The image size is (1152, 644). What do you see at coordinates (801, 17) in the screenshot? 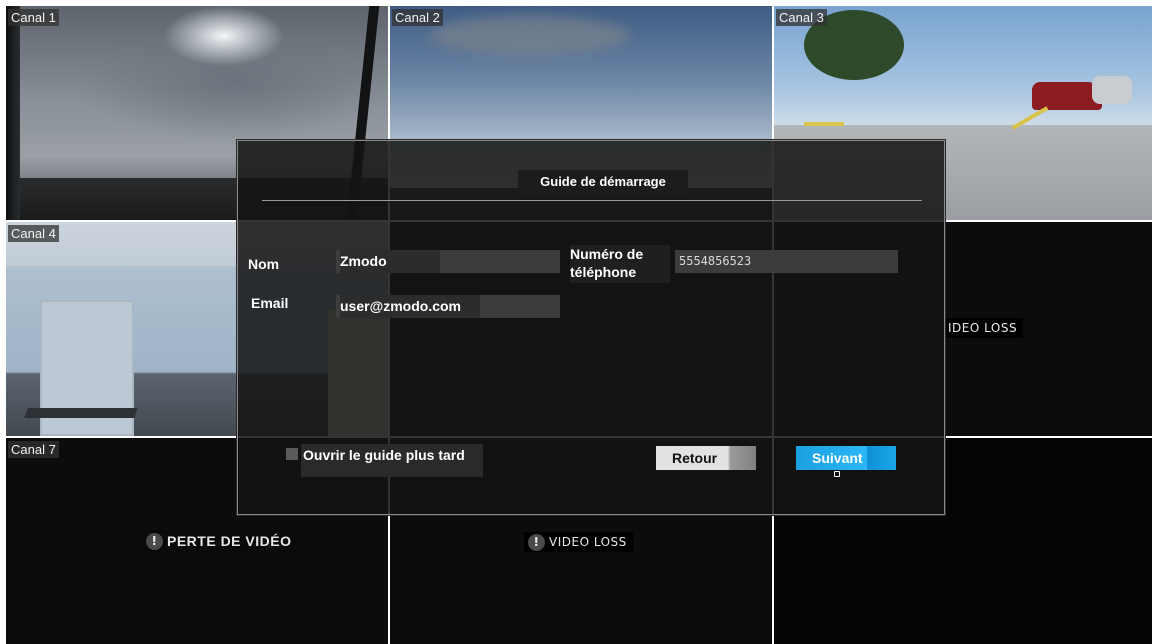
I see `channel-label: Canal 3` at bounding box center [801, 17].